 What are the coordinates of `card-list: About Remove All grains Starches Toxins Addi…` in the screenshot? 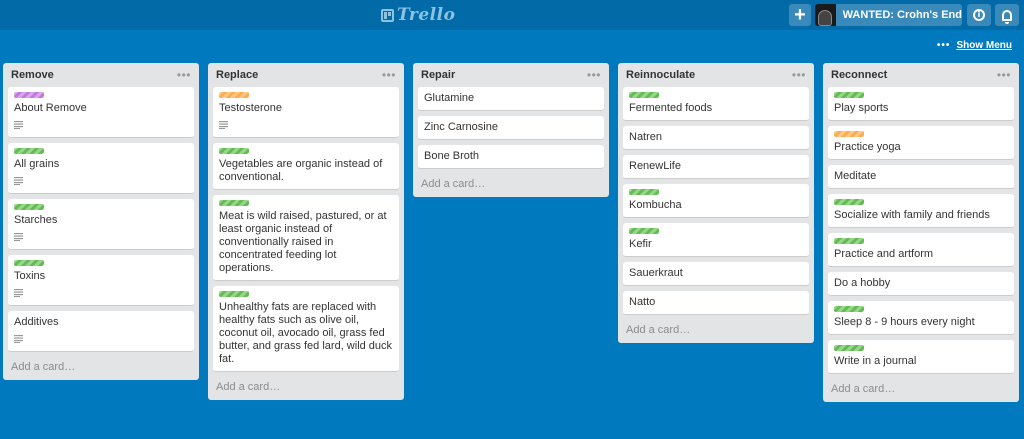 It's located at (101, 219).